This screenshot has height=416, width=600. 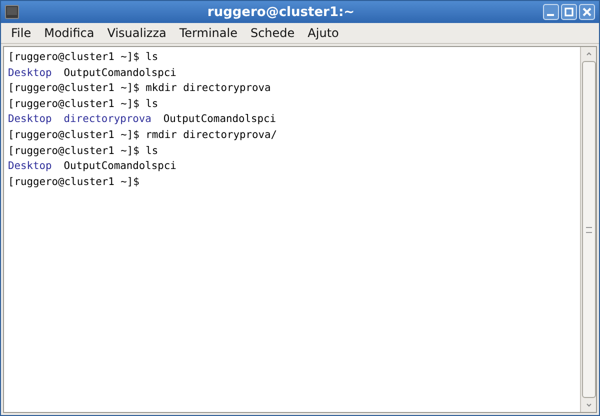 What do you see at coordinates (272, 33) in the screenshot?
I see `menu-item: Schede` at bounding box center [272, 33].